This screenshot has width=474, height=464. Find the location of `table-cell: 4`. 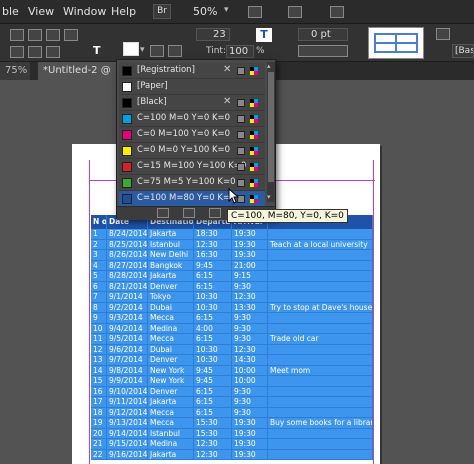

table-cell: 4 is located at coordinates (99, 265).